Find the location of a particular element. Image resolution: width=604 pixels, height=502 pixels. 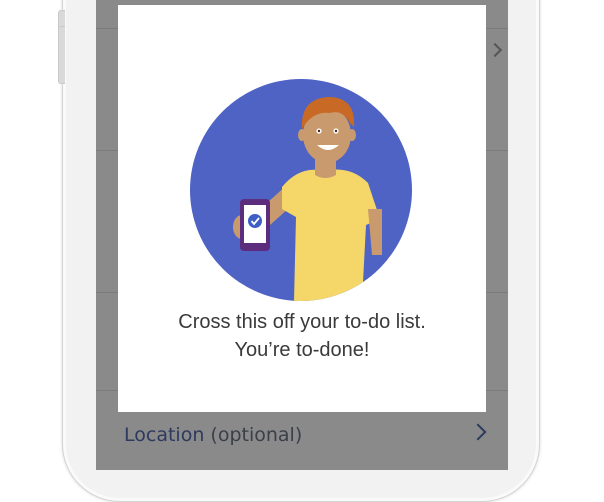

location-row: Location (optional) is located at coordinates (302, 442).